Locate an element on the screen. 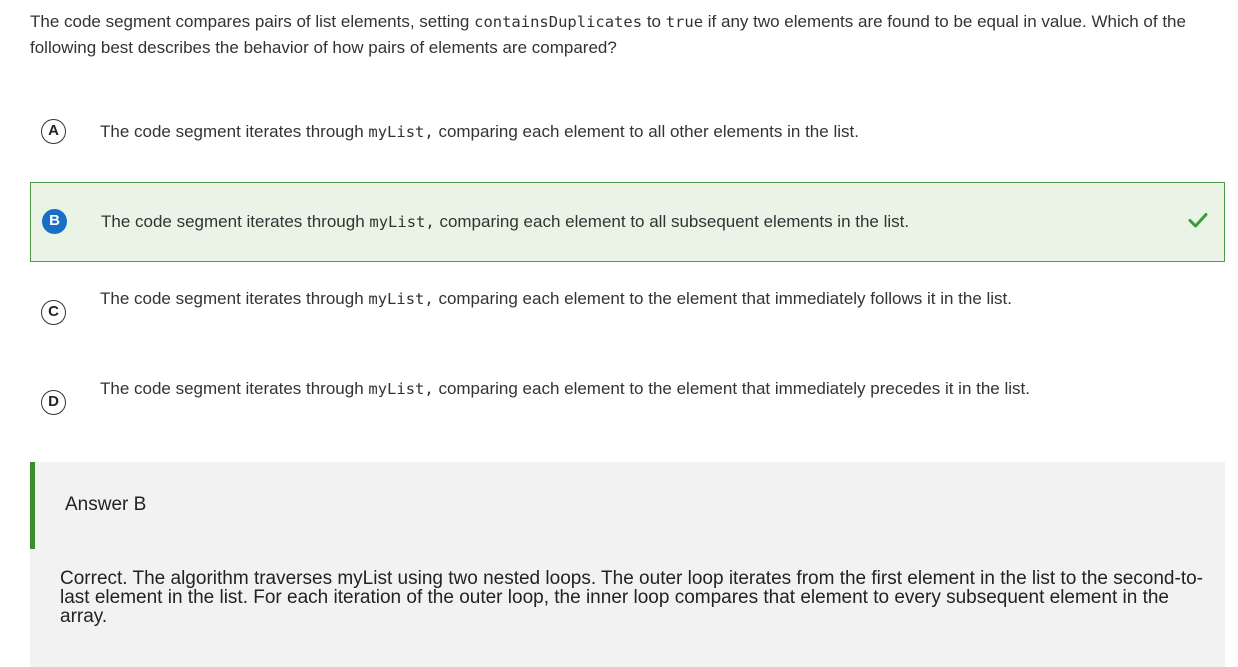 This screenshot has height=667, width=1238. question-part-2: to is located at coordinates (654, 21).